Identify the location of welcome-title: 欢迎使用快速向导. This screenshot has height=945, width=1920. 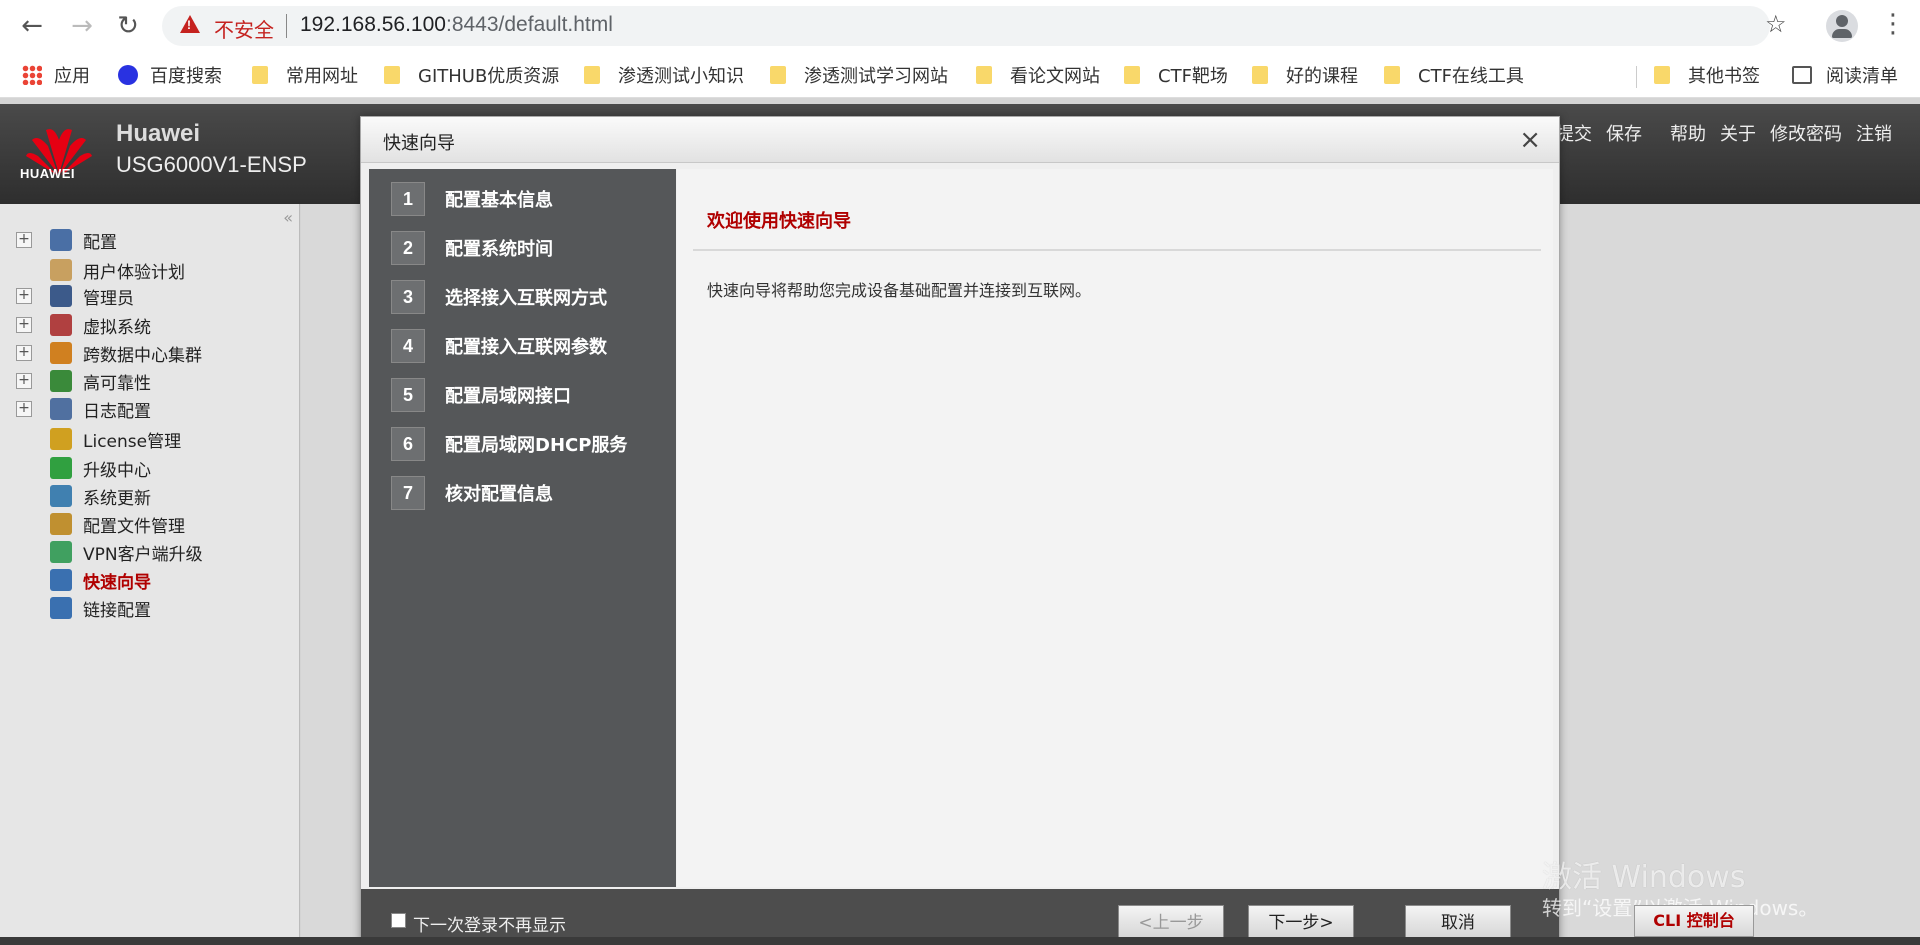
(779, 221).